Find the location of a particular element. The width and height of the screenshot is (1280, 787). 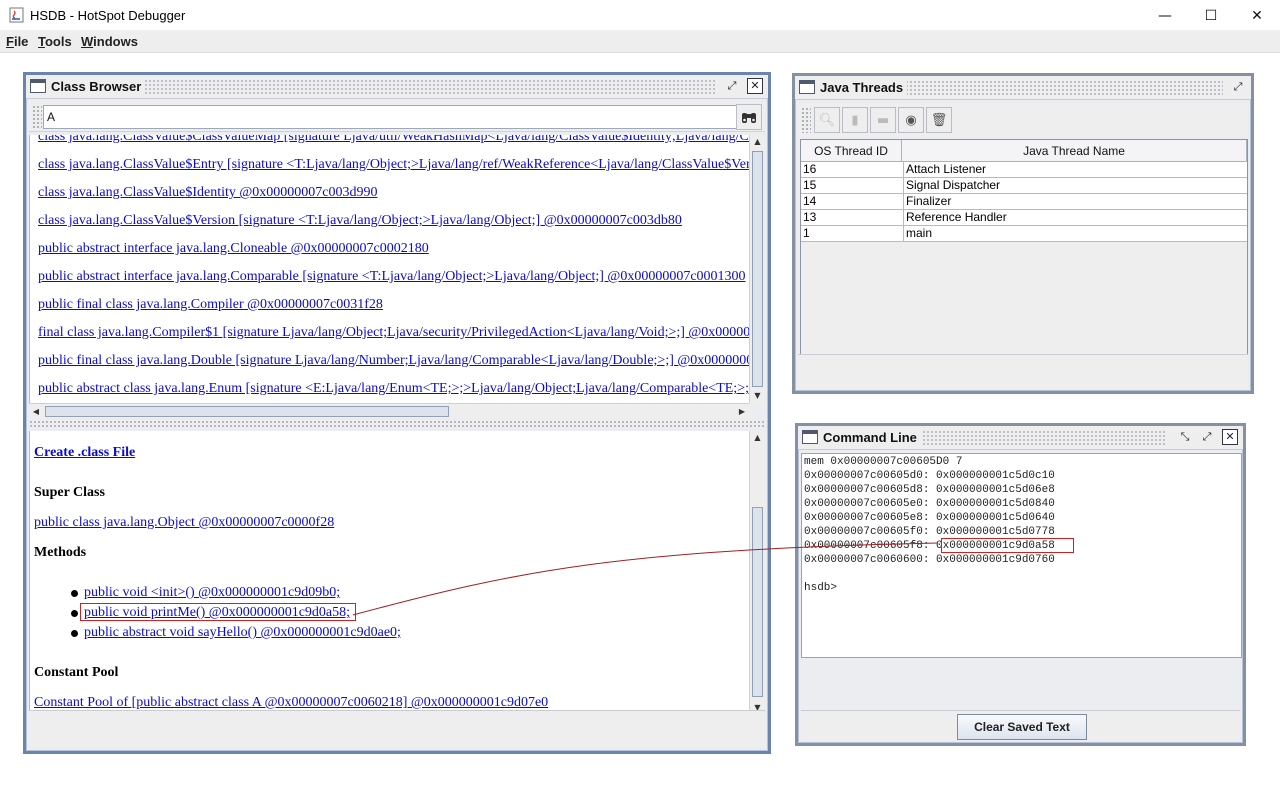

scroll-right-icon: ▶ is located at coordinates (742, 411).